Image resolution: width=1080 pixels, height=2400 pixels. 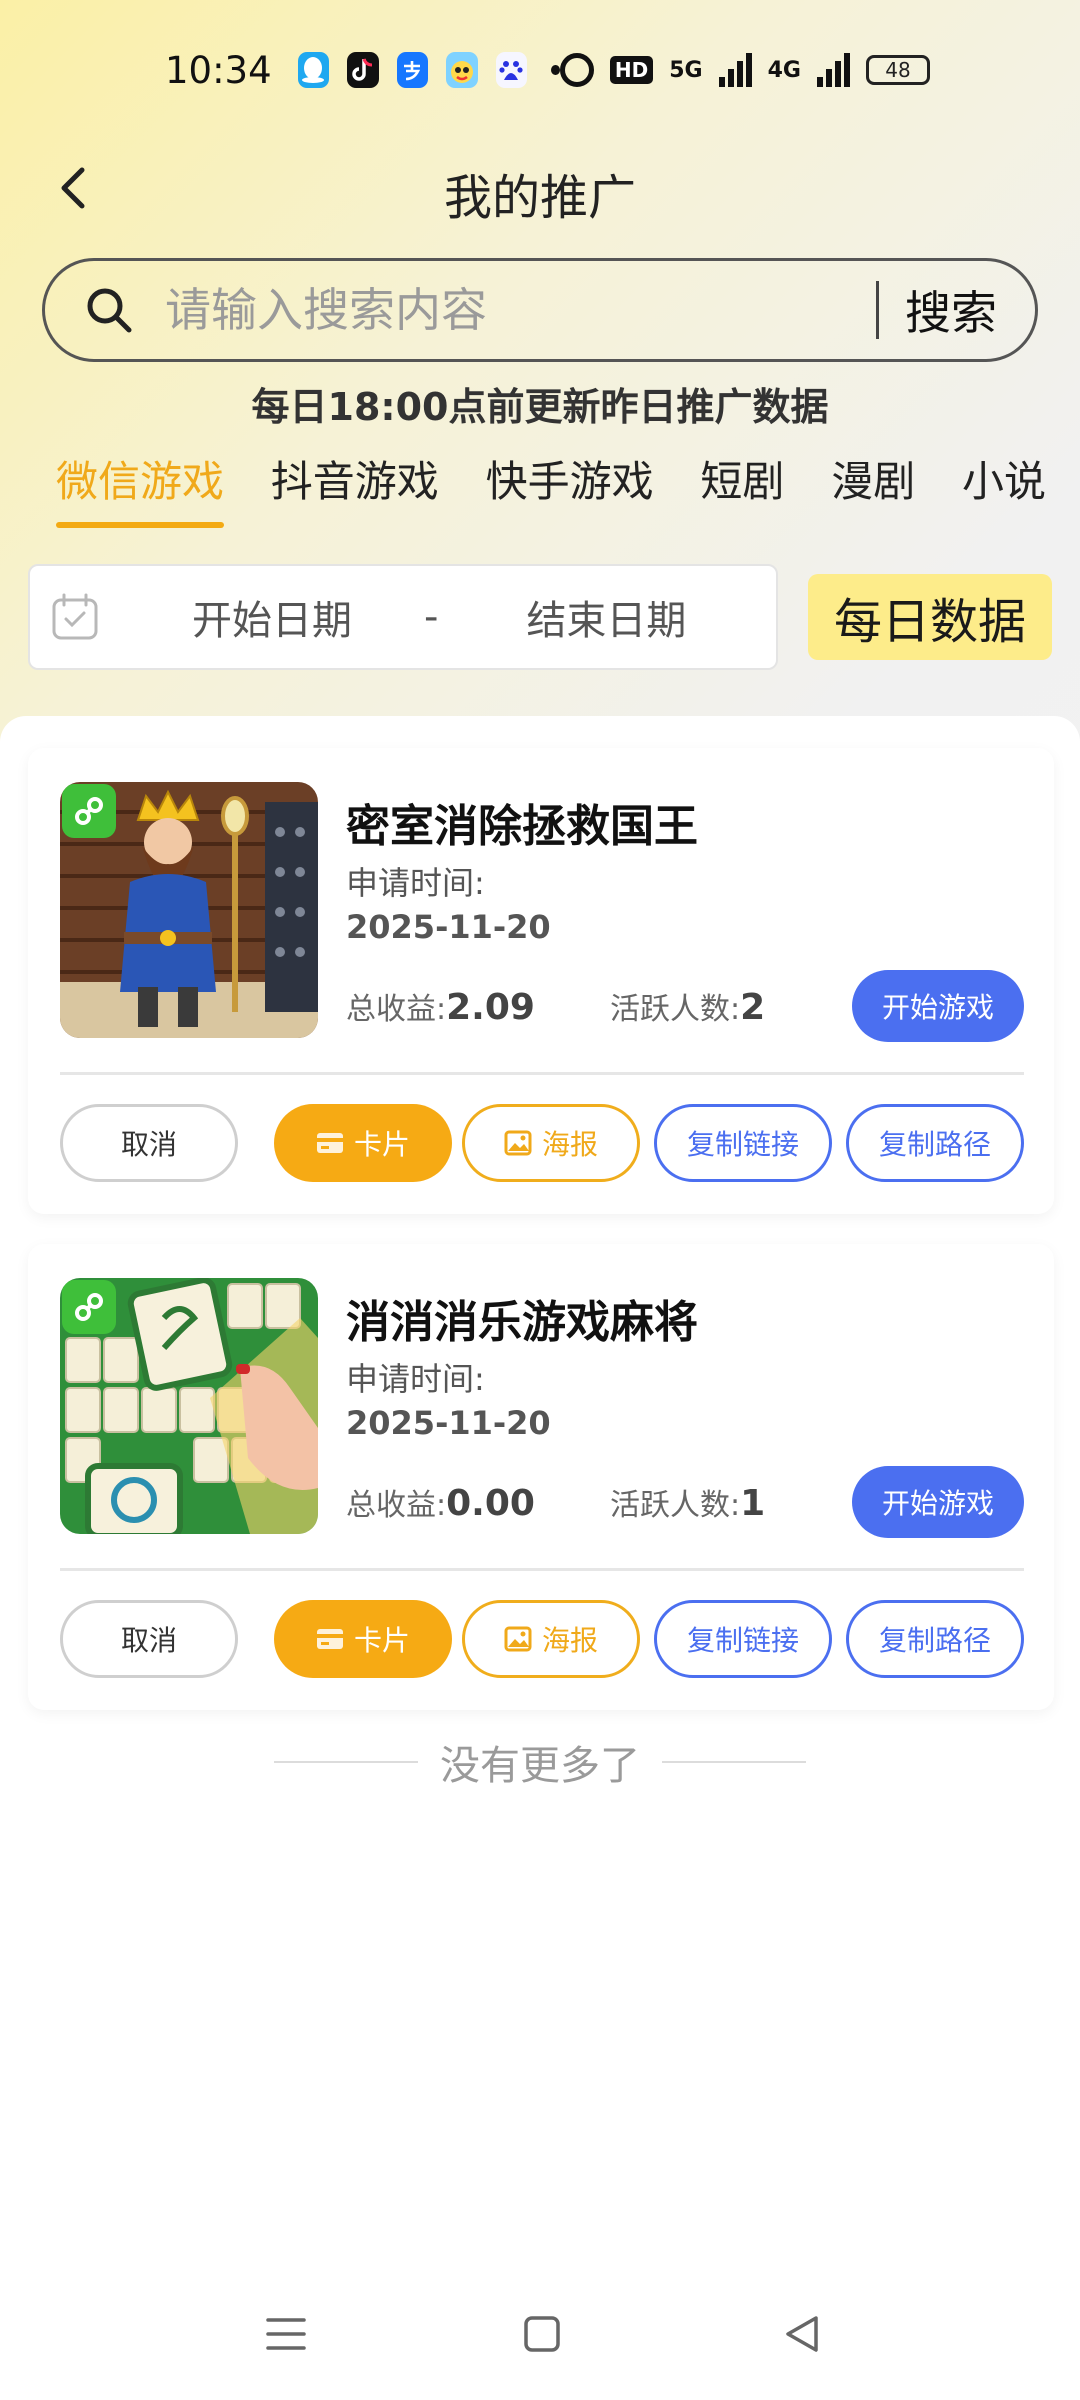 What do you see at coordinates (686, 70) in the screenshot?
I see `network-1-label: 5G` at bounding box center [686, 70].